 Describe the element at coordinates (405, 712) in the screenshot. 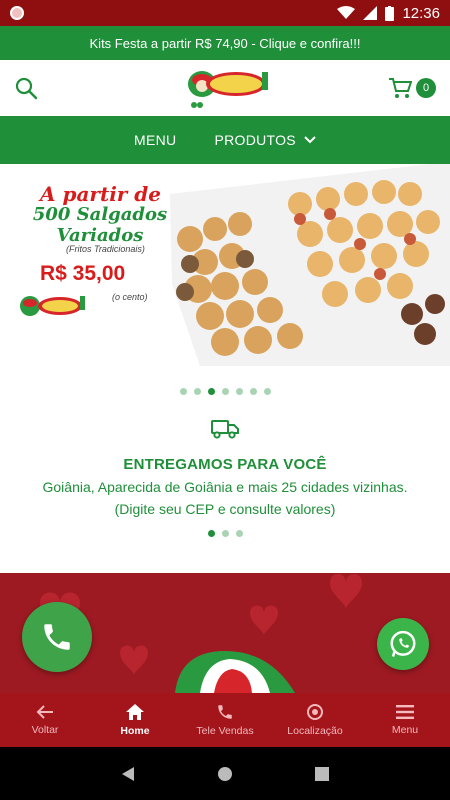

I see `hamburger-icon` at that location.